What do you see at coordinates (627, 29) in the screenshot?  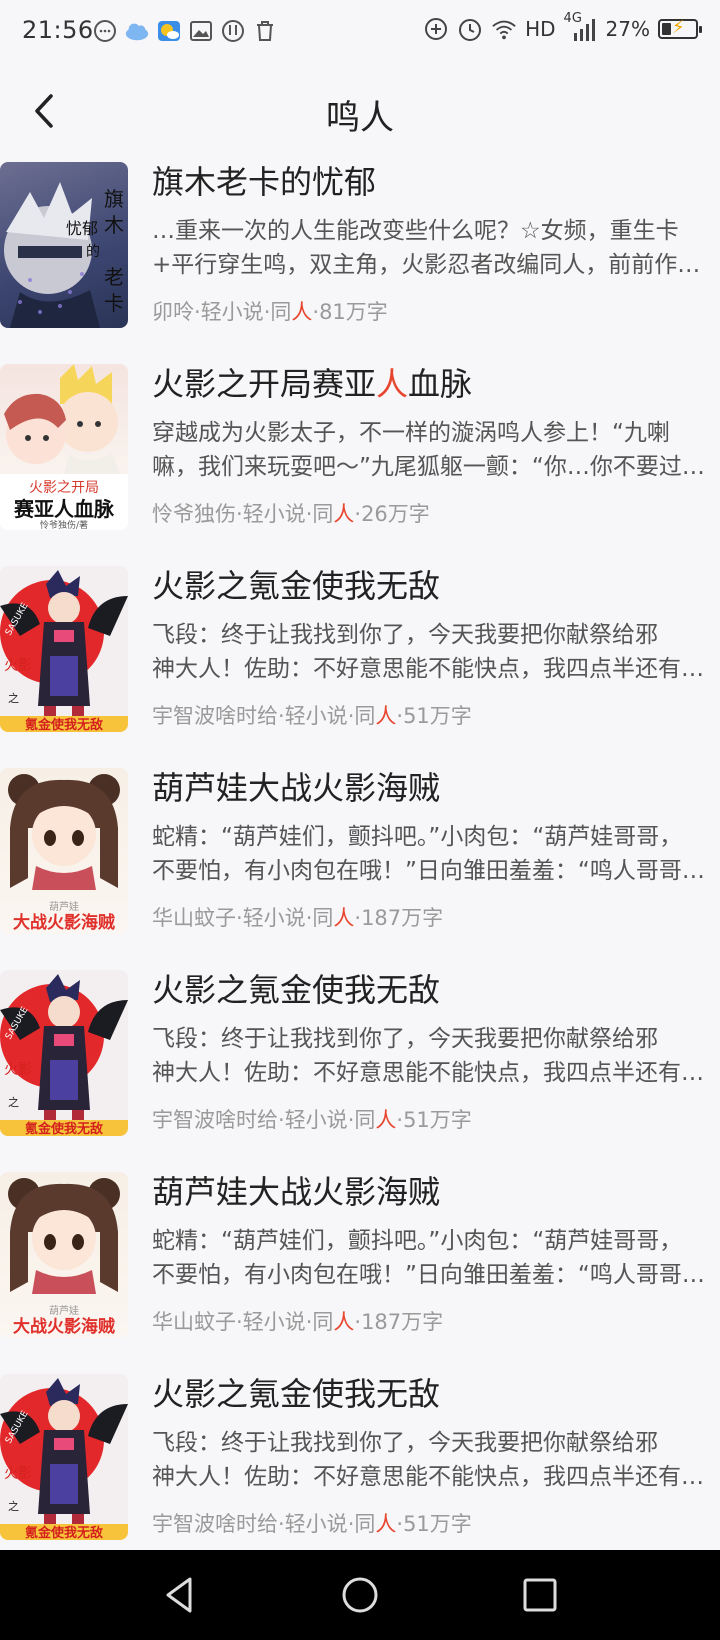 I see `battery-percent: 27%` at bounding box center [627, 29].